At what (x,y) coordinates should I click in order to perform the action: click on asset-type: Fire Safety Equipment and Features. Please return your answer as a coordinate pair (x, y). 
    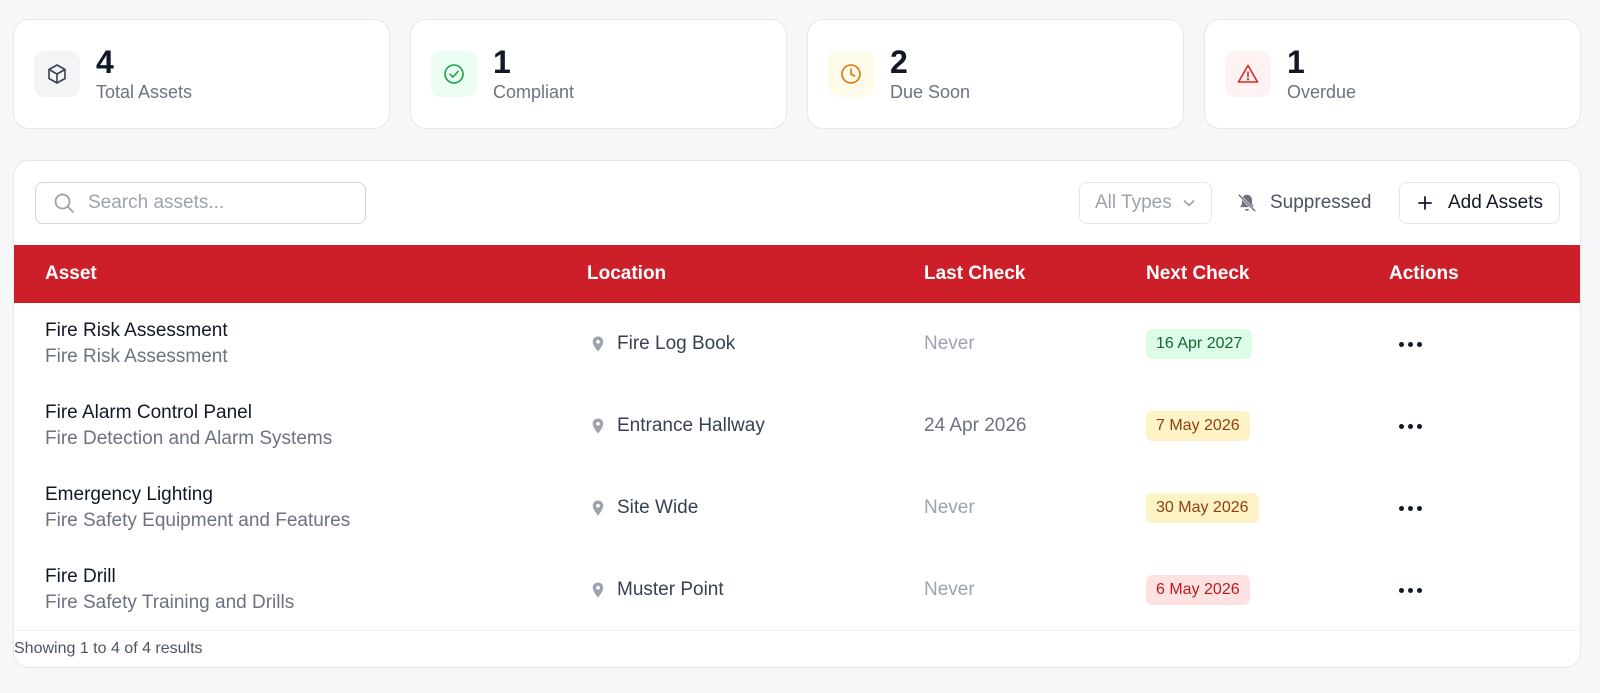
    Looking at the image, I should click on (198, 520).